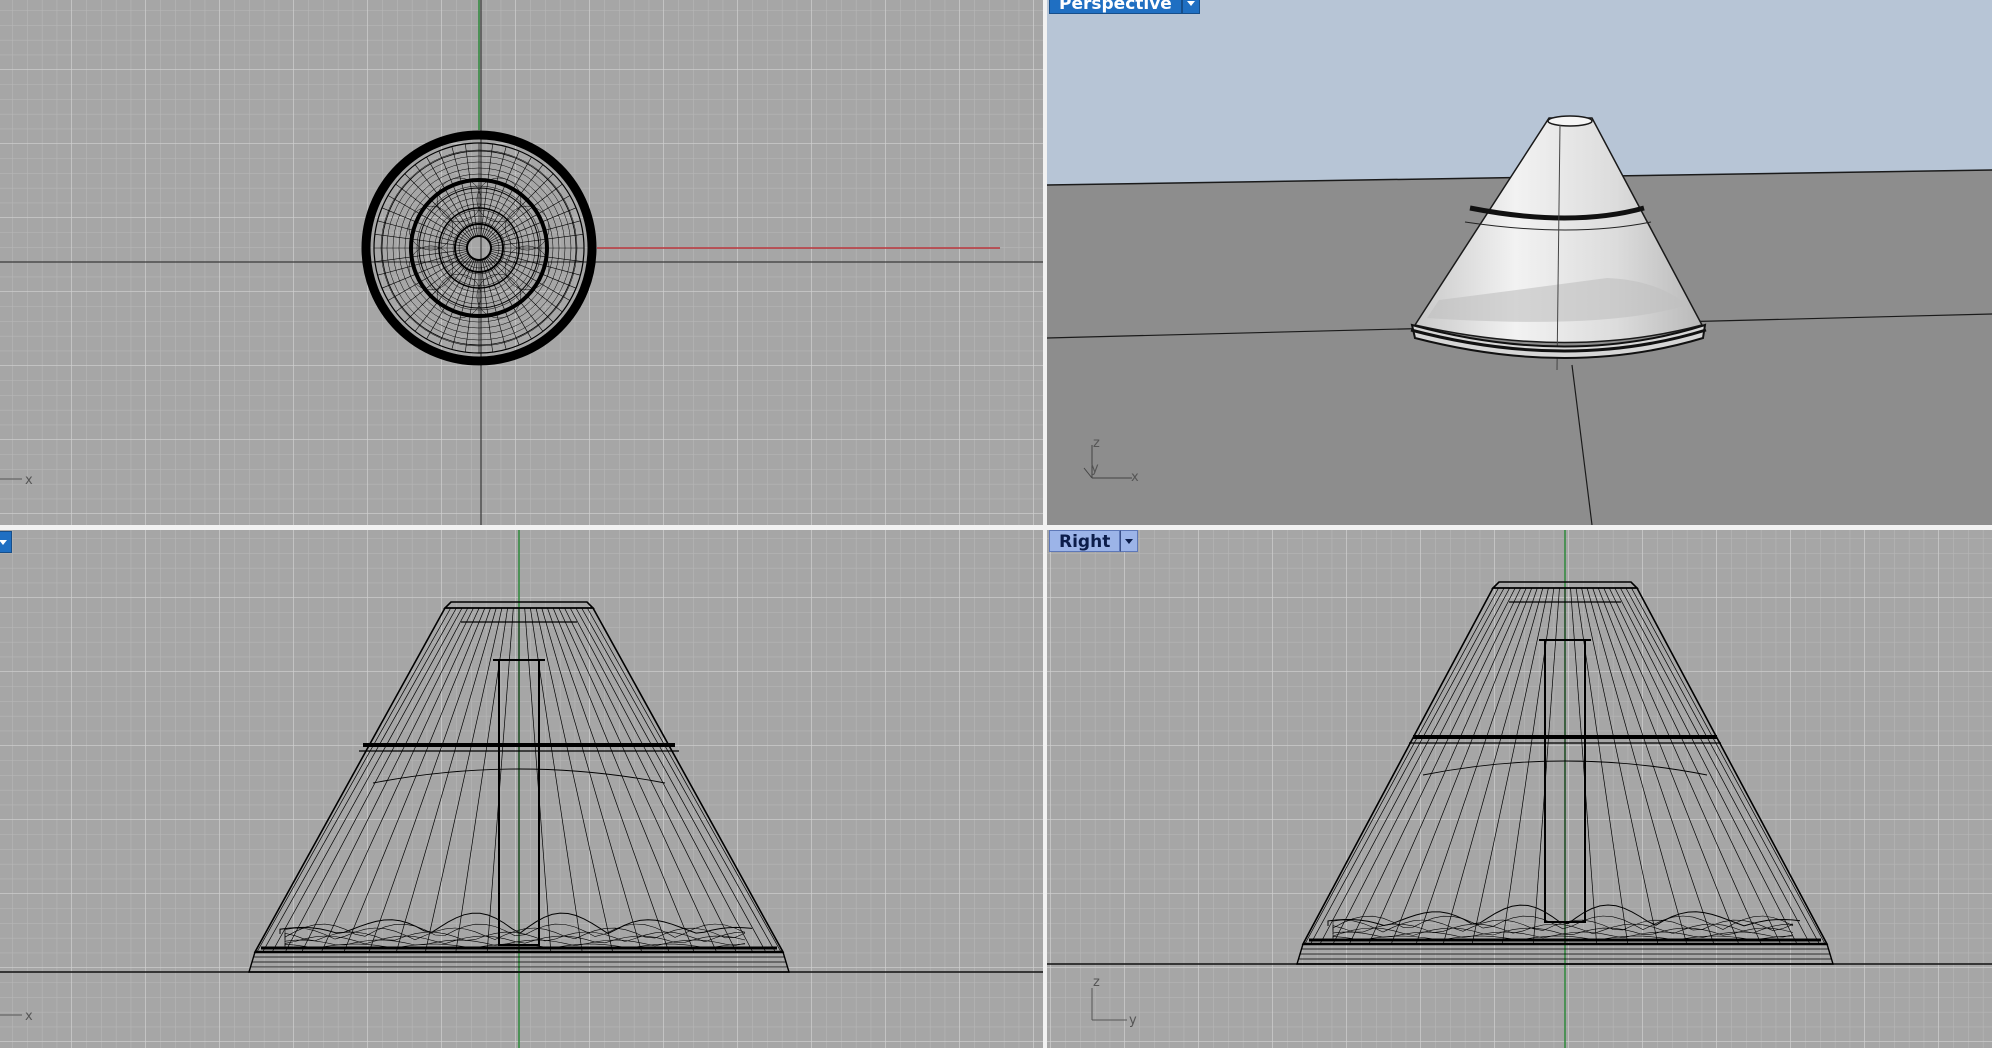  I want to click on viewport-tab-perspective: Perspective, so click(1124, 7).